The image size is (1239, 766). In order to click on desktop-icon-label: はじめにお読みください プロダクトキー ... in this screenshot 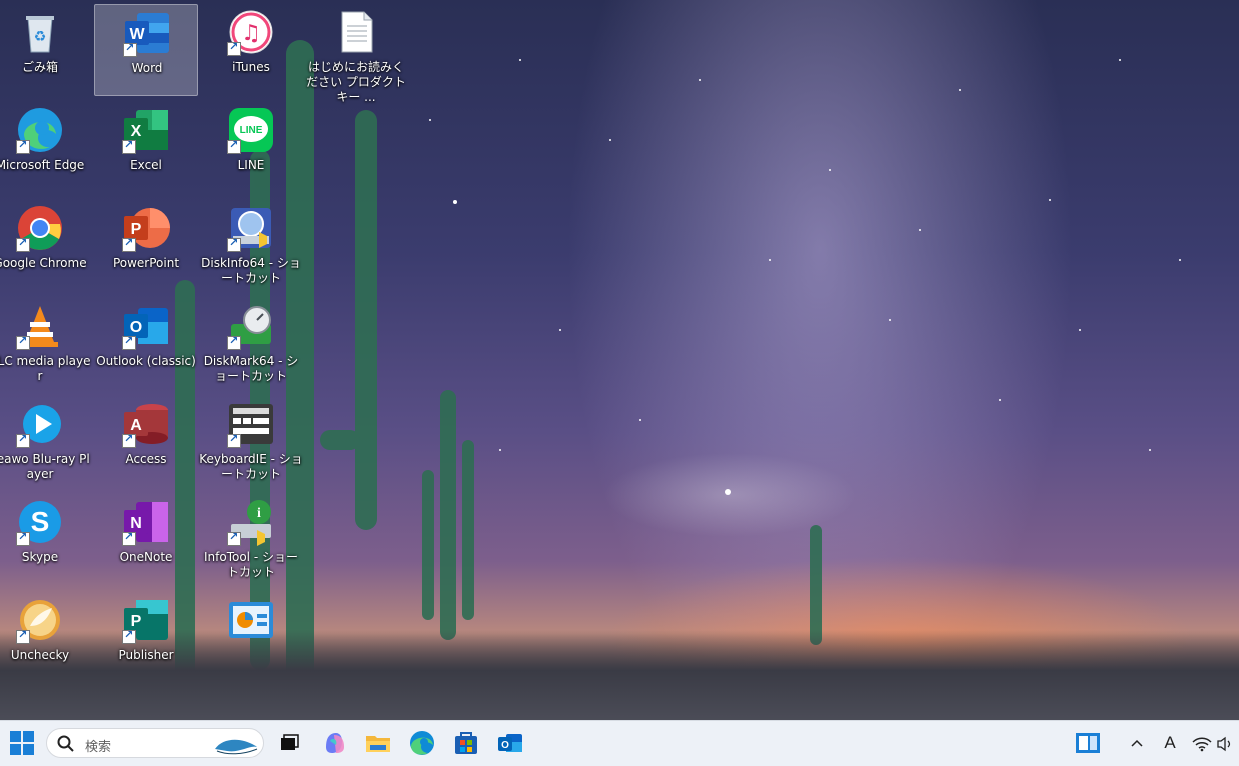, I will do `click(356, 82)`.